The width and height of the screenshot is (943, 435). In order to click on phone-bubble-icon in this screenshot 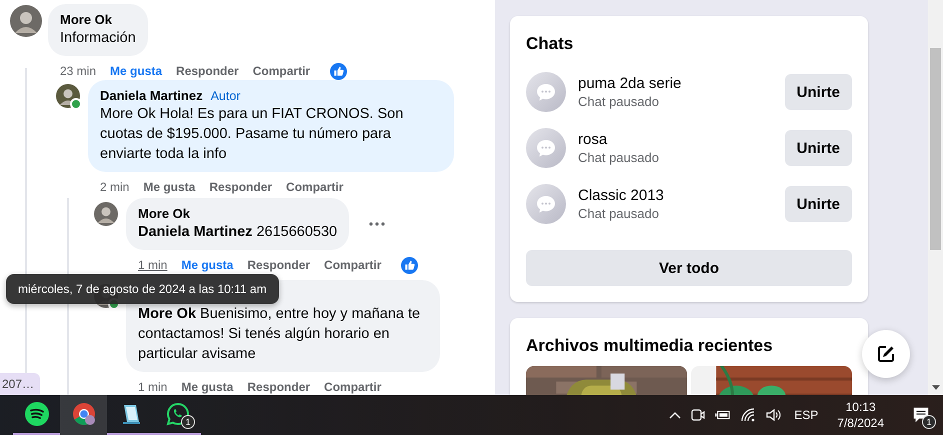, I will do `click(178, 414)`.